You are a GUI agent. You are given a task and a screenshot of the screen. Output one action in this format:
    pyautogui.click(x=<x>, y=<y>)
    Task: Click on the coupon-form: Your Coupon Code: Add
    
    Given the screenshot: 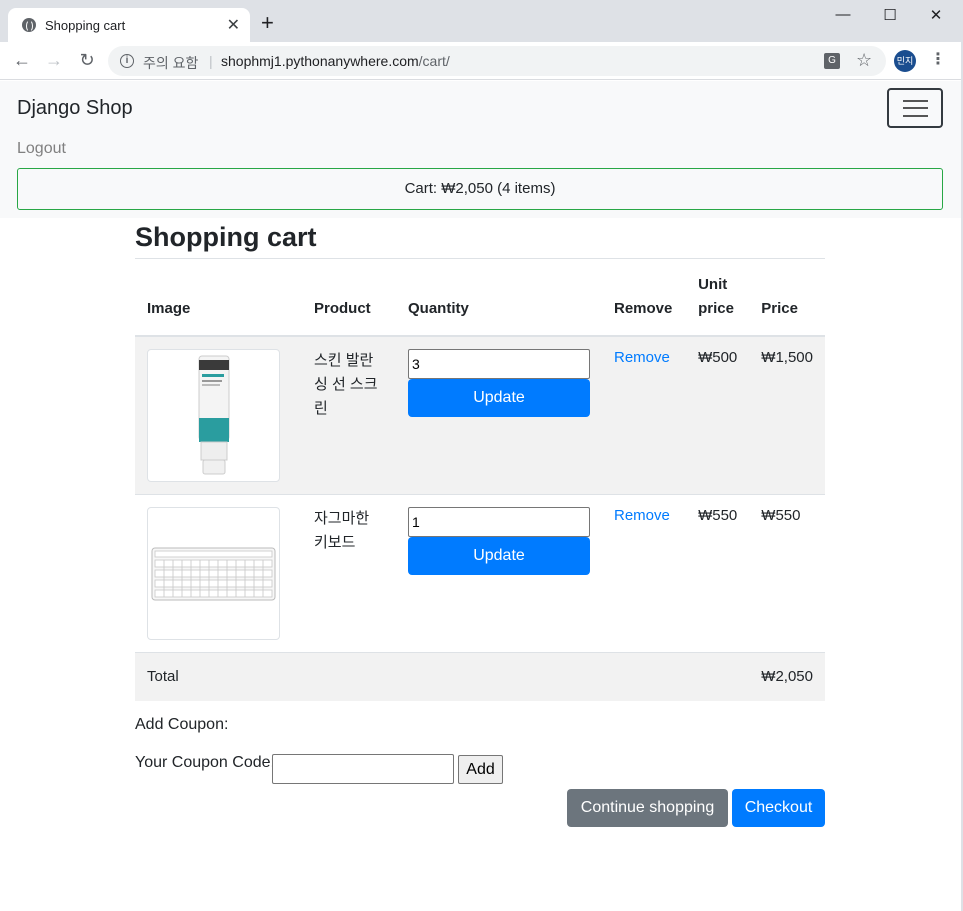 What is the action you would take?
    pyautogui.click(x=319, y=769)
    